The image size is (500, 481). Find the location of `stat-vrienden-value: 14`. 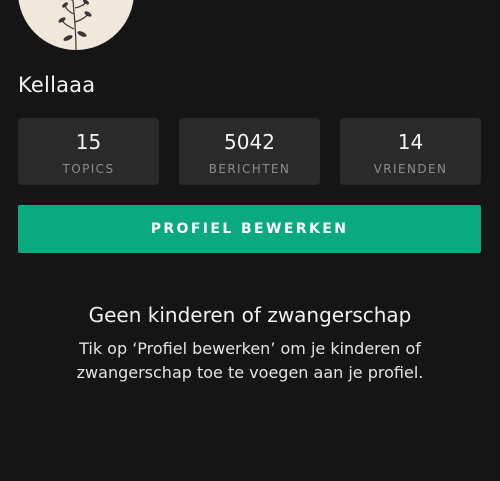

stat-vrienden-value: 14 is located at coordinates (410, 142).